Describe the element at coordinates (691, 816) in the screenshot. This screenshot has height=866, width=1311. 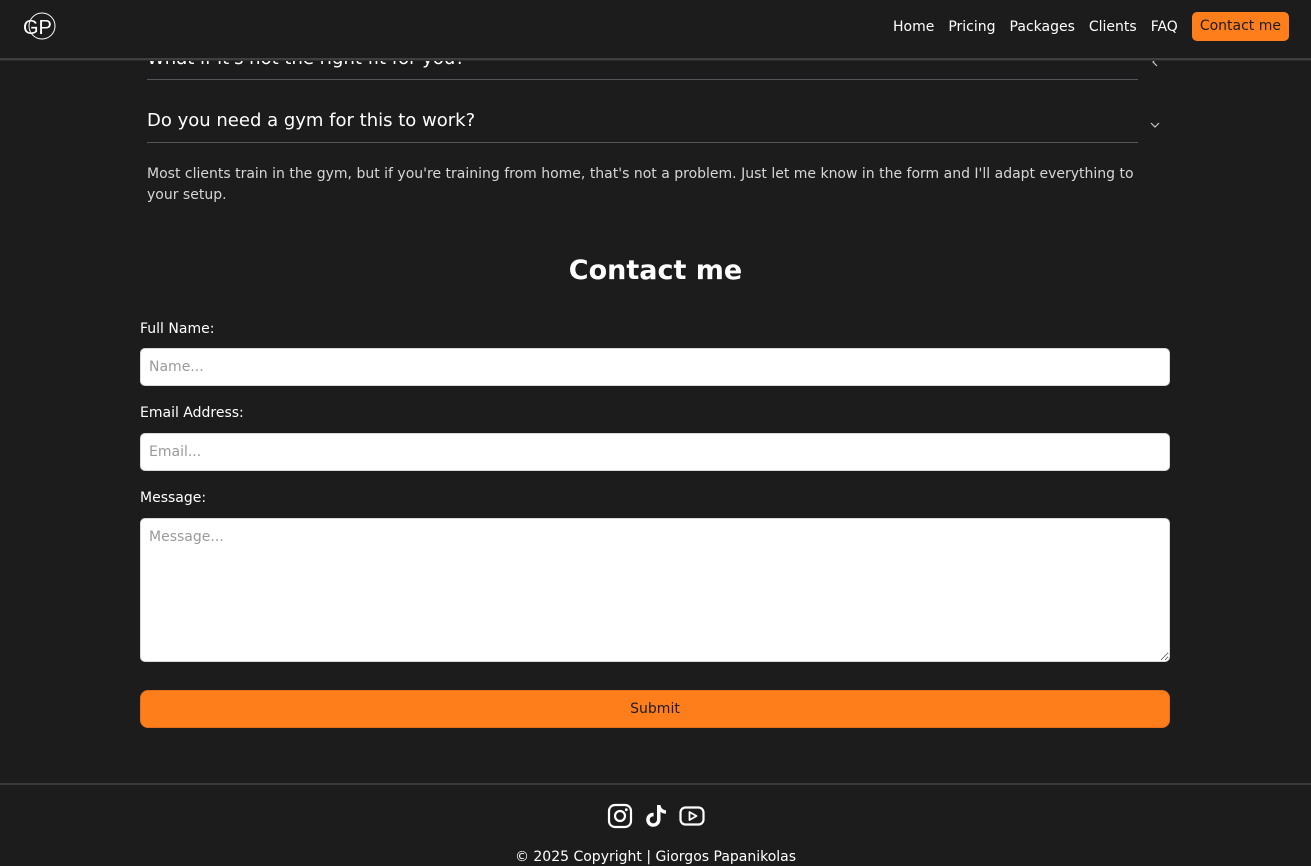
I see `youtube-icon` at that location.